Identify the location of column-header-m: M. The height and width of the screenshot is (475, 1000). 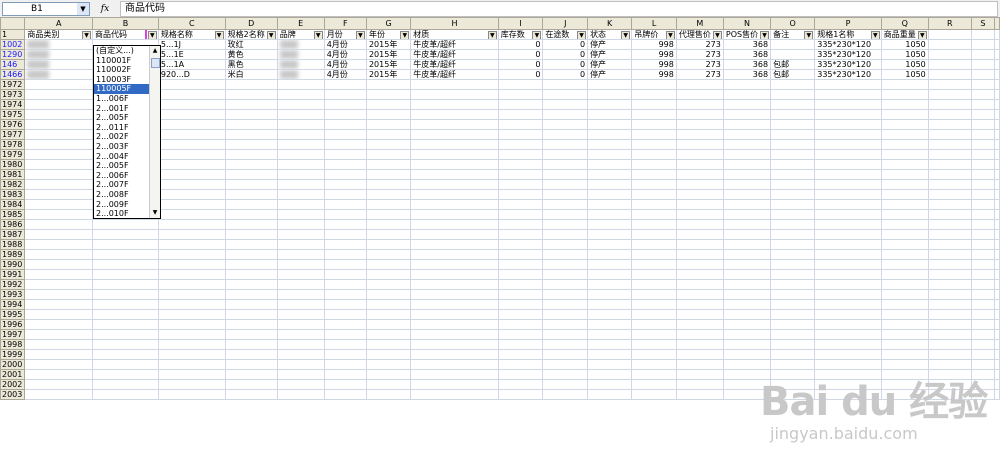
(699, 23).